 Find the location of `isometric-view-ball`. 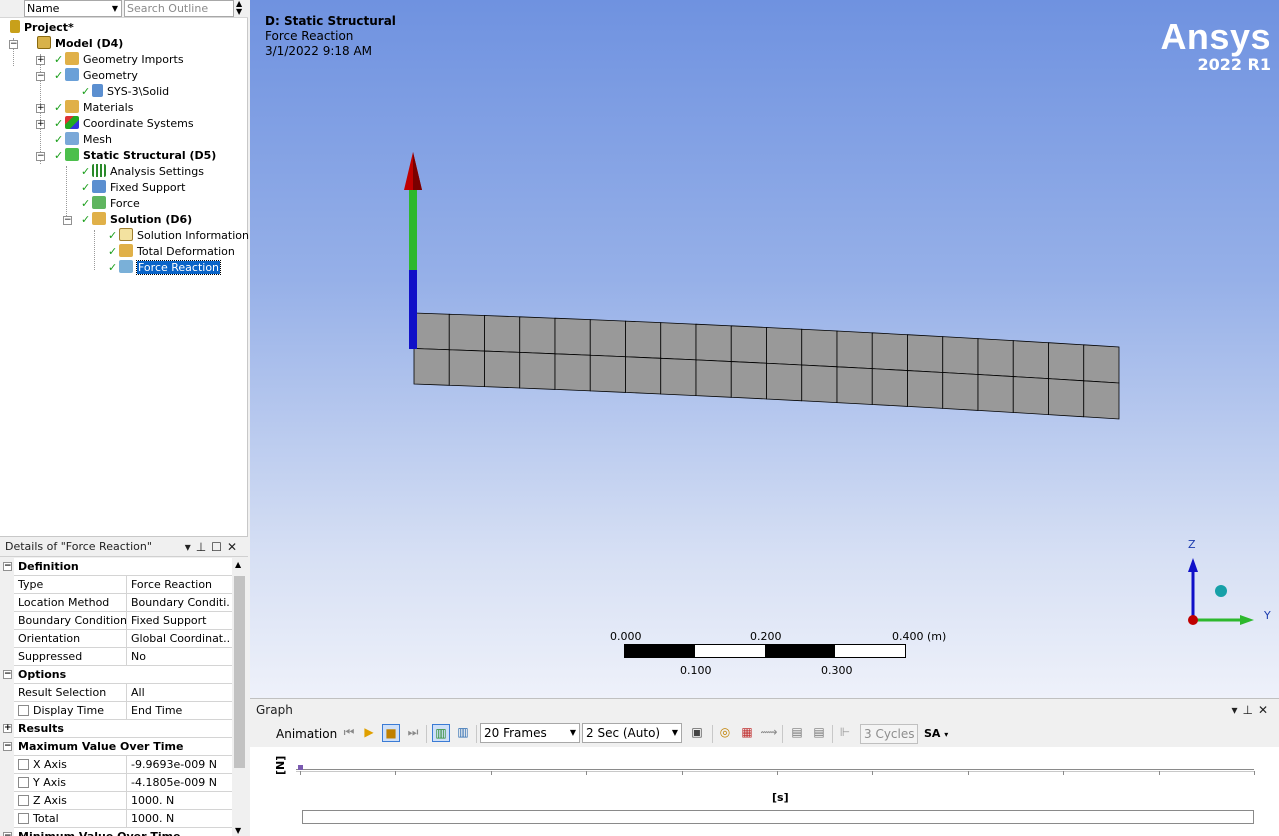

isometric-view-ball is located at coordinates (1221, 591).